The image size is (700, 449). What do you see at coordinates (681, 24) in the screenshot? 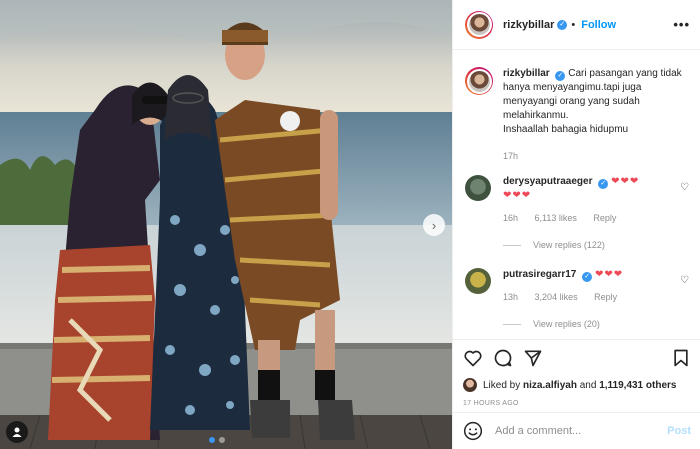
I see `more-options-icon: •••` at bounding box center [681, 24].